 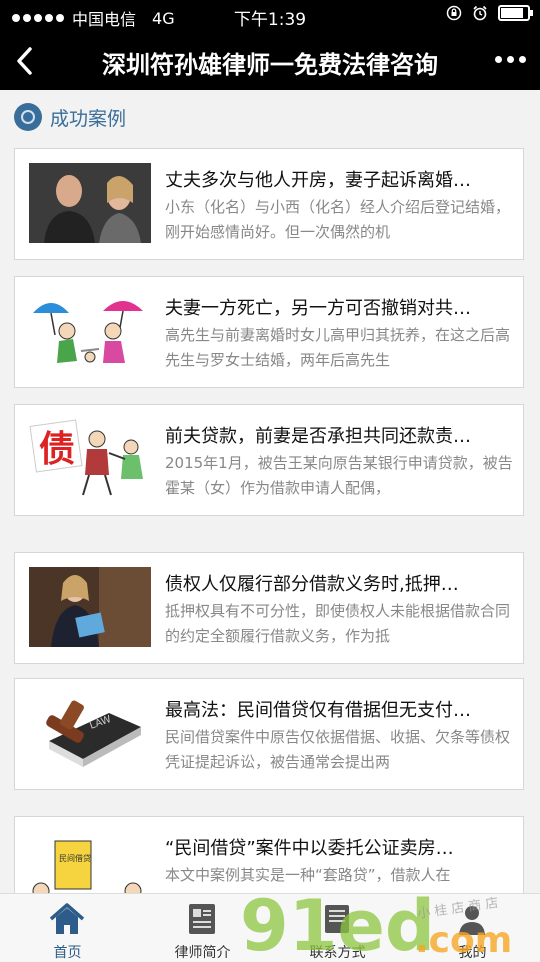 What do you see at coordinates (338, 219) in the screenshot?
I see `case-summary: 小东（化名）与小西（化名）经人介绍后登记结婚，刚开始感情尚好。但一次偶然的机` at bounding box center [338, 219].